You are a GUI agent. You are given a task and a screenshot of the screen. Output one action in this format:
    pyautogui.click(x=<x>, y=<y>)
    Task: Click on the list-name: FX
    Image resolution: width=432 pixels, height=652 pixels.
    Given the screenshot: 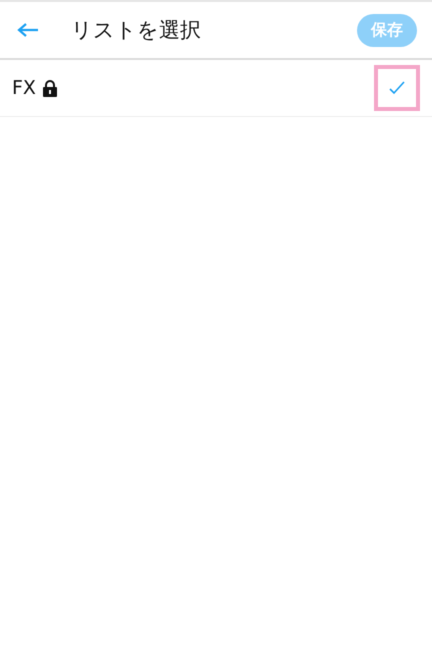 What is the action you would take?
    pyautogui.click(x=24, y=88)
    